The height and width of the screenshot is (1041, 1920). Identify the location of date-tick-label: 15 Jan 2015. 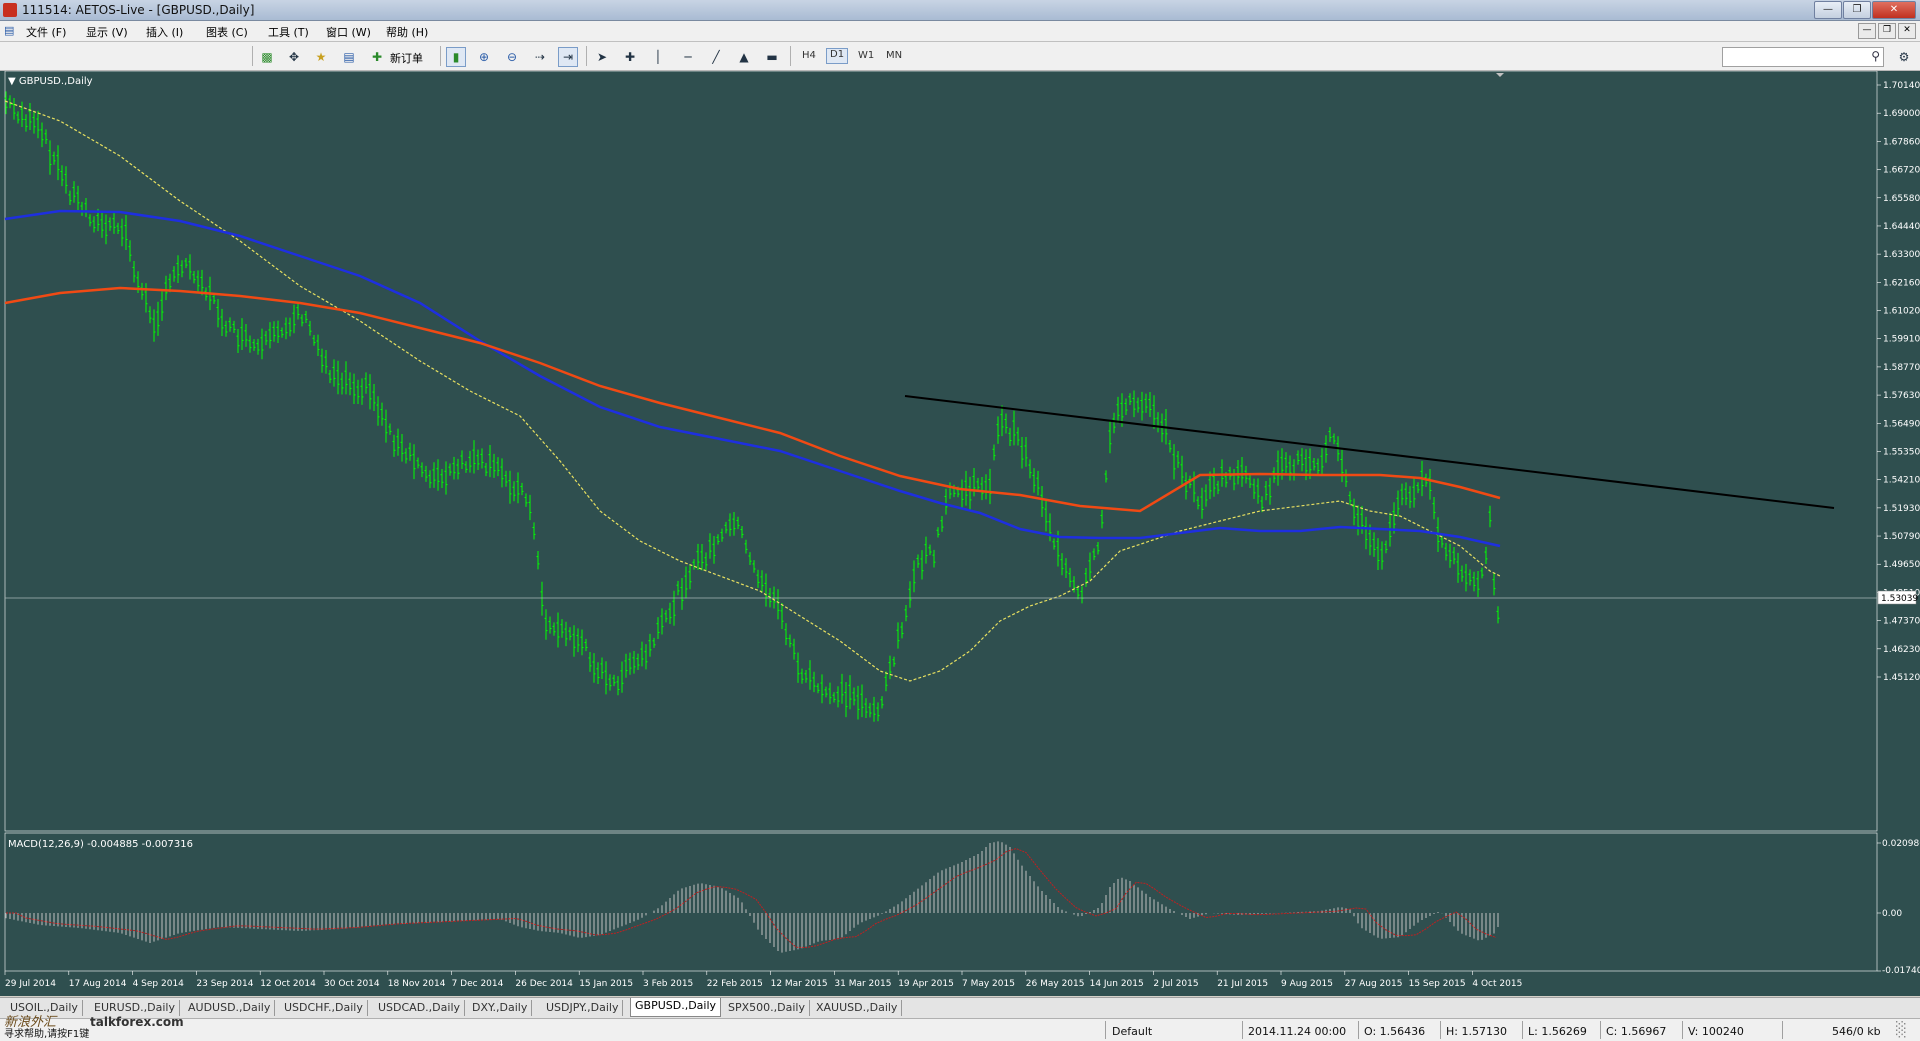
(606, 984).